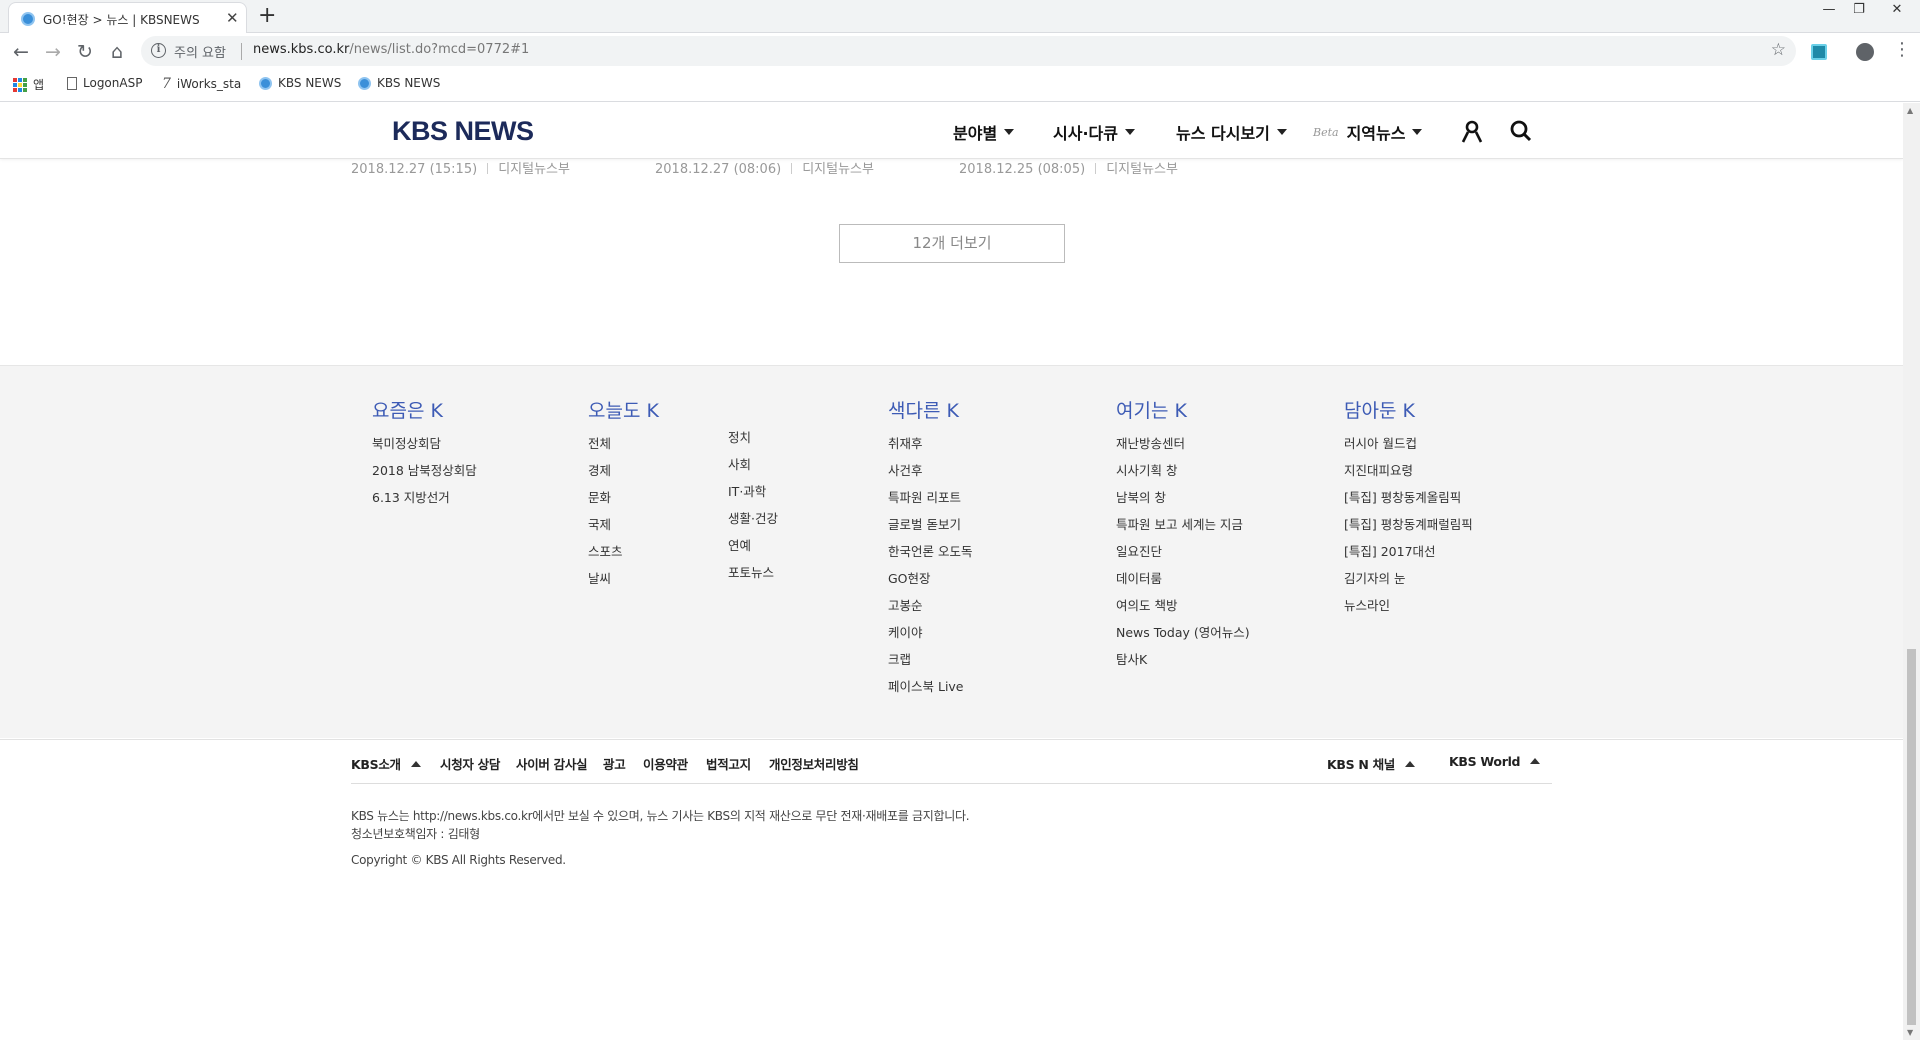 This screenshot has width=1920, height=1040. I want to click on sitemap-link: 특파원 리포트, so click(930, 502).